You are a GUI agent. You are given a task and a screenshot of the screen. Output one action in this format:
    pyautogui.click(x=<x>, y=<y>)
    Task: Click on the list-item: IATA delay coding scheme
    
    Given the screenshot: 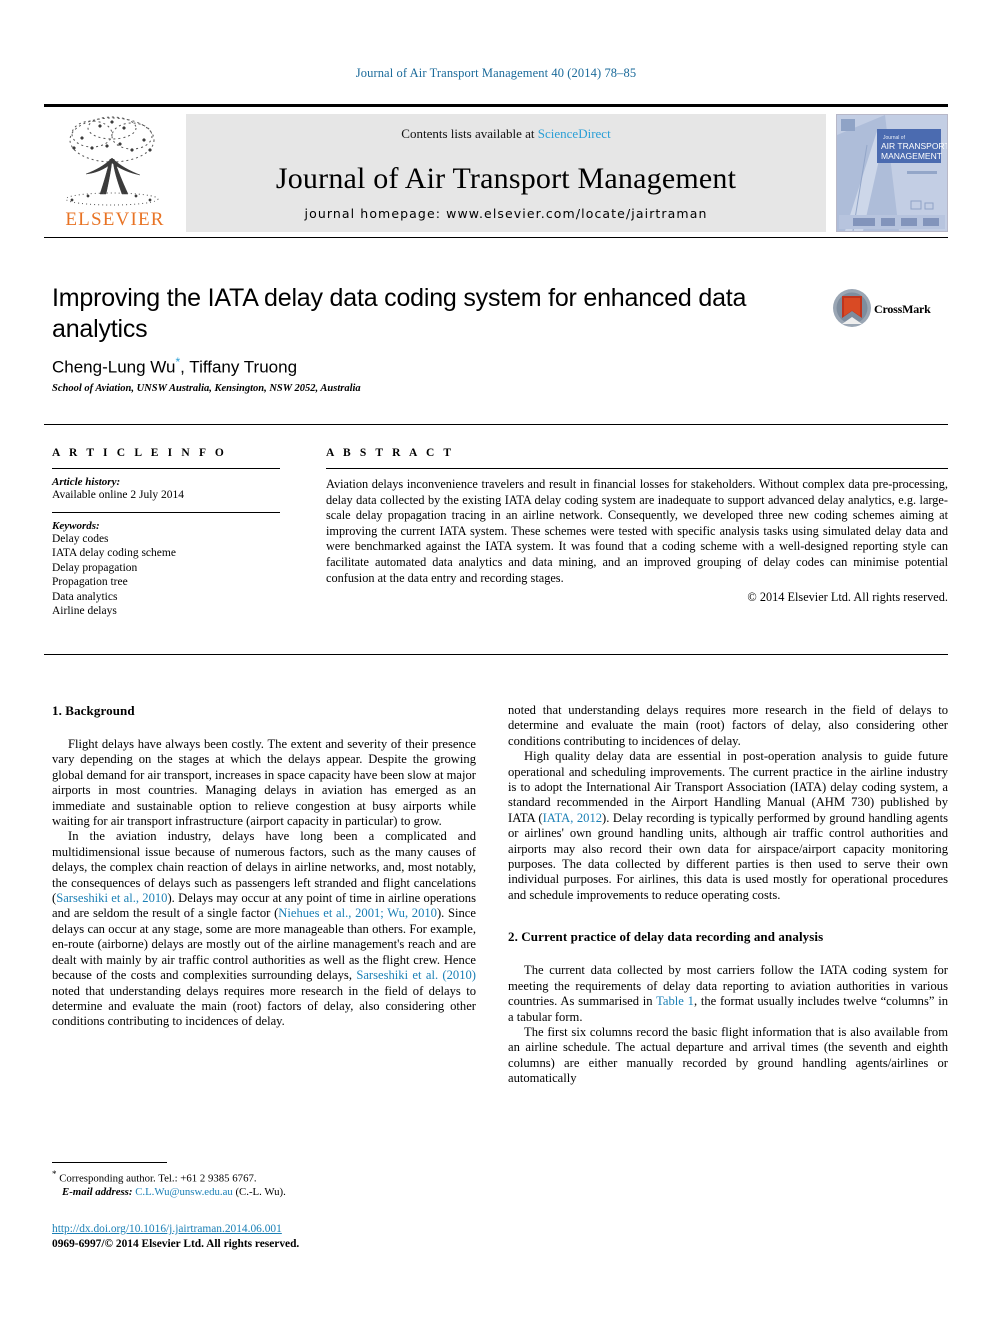 What is the action you would take?
    pyautogui.click(x=114, y=553)
    